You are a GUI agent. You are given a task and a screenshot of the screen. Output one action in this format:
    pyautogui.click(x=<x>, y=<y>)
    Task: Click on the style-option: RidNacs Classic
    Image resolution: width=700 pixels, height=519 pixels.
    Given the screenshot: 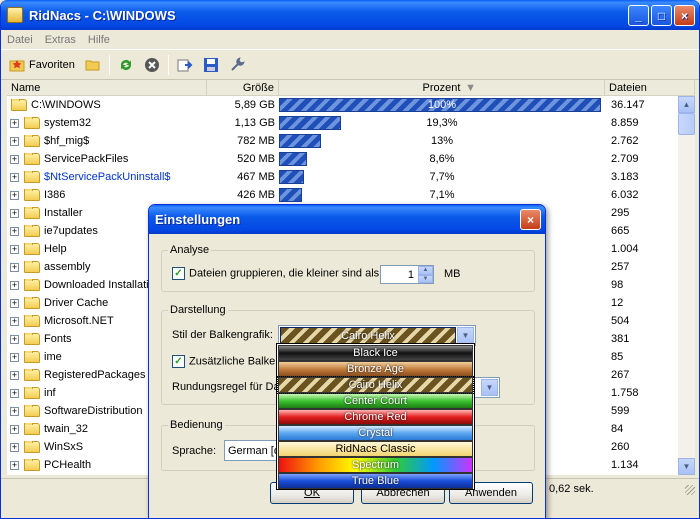 What is the action you would take?
    pyautogui.click(x=375, y=449)
    